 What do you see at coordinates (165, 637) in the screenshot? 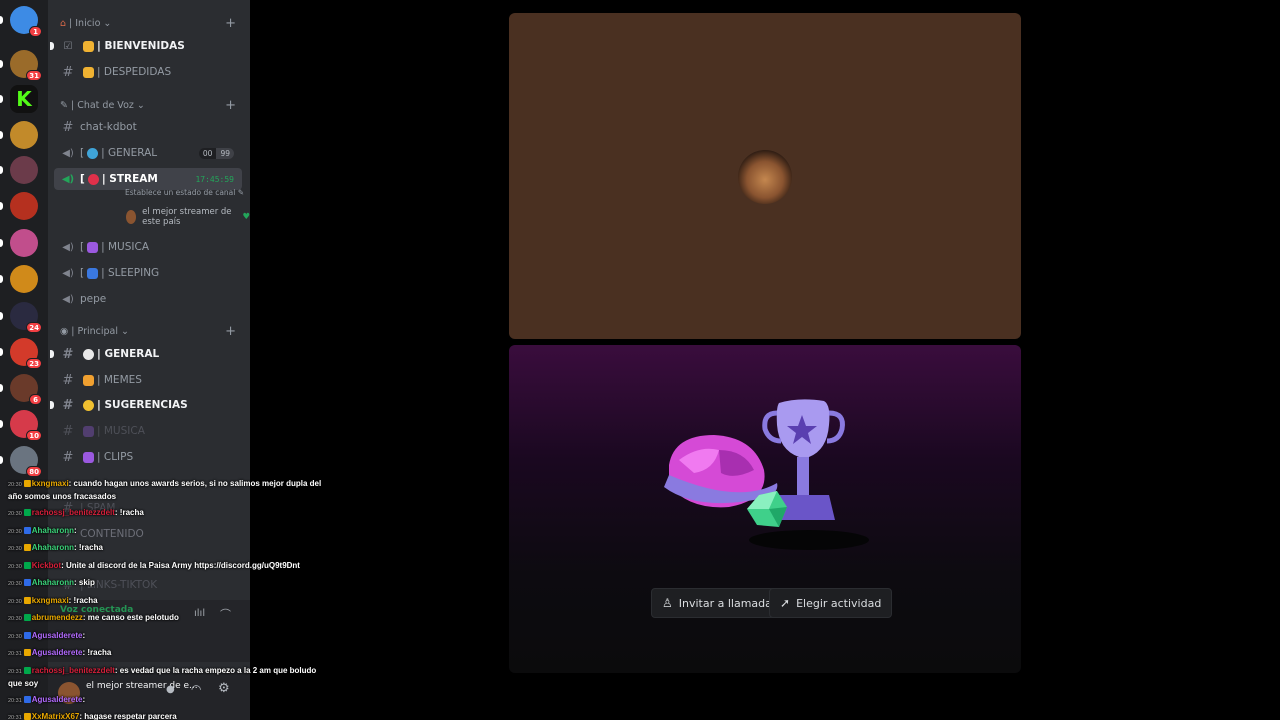
I see `chat-message: 20:30 Agusalderete:` at bounding box center [165, 637].